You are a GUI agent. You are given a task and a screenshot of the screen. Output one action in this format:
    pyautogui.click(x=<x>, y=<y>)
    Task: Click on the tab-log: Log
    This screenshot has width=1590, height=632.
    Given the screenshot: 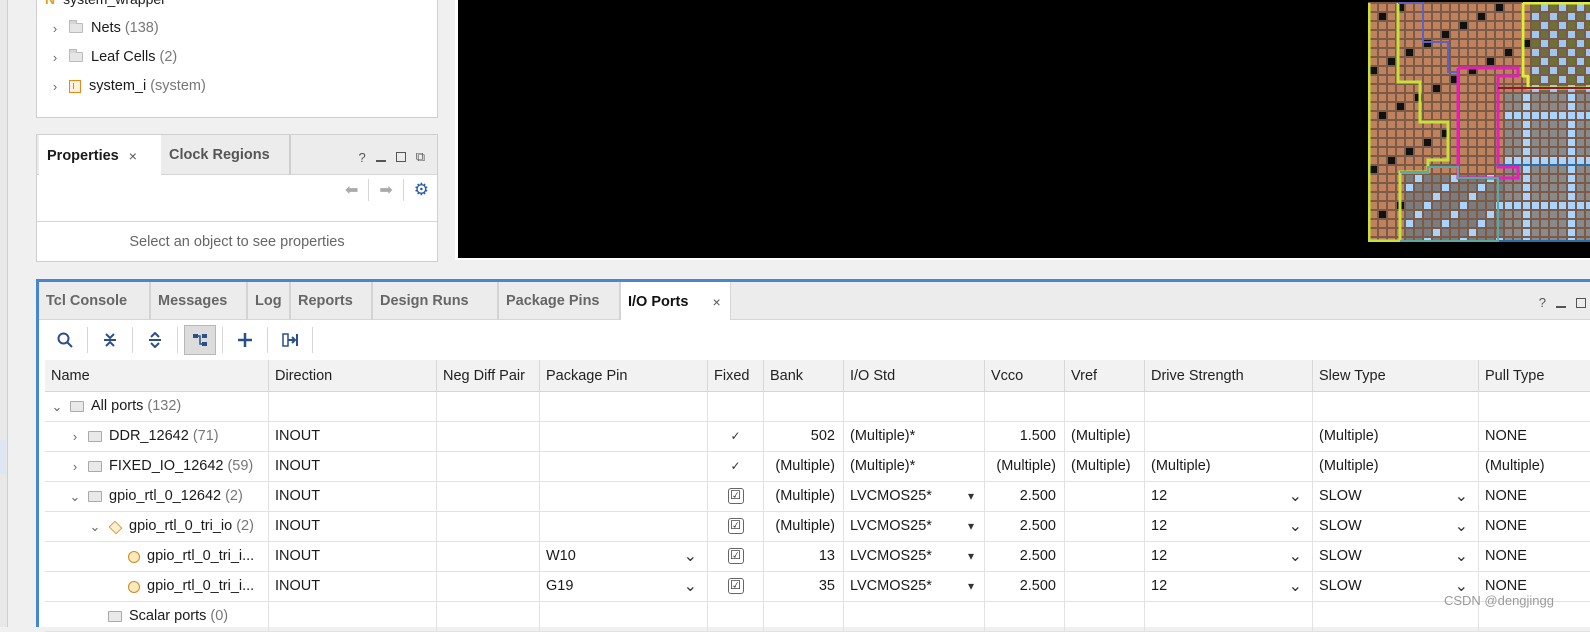 What is the action you would take?
    pyautogui.click(x=269, y=301)
    